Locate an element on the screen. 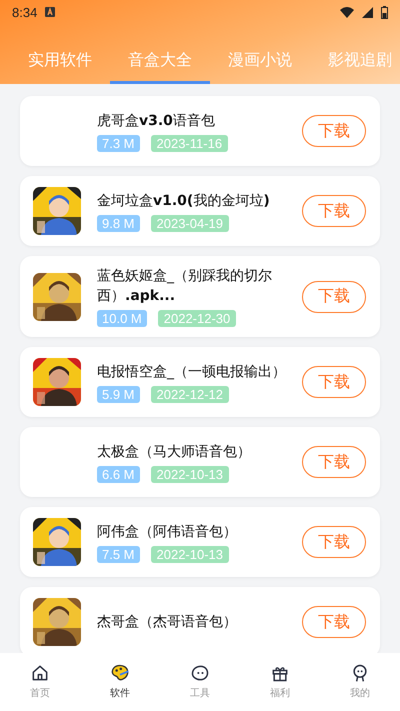 Image resolution: width=400 pixels, height=711 pixels. app-card: 蓝色妖姬盒_（别踩我的切尔西）.apk... 10.0 M 2022-12-30 下载 is located at coordinates (200, 296).